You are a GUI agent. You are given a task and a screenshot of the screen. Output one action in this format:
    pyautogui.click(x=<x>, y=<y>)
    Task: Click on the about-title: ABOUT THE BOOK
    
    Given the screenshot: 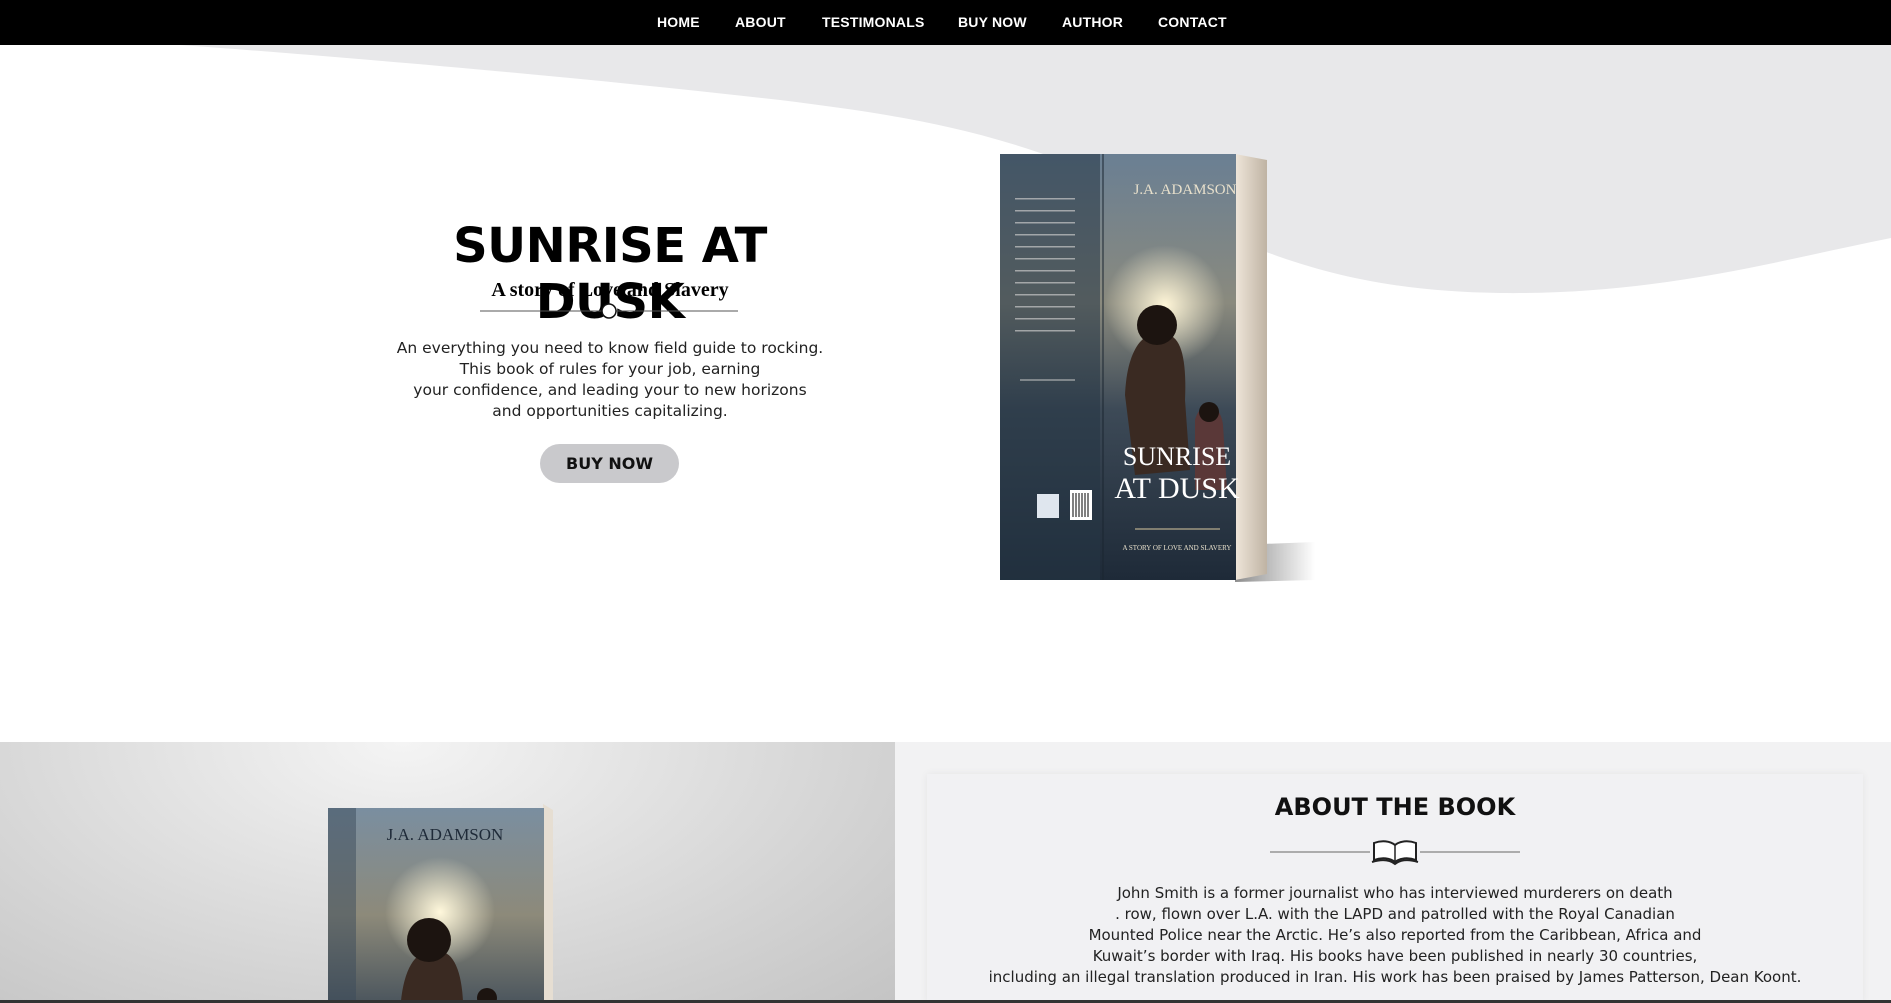 What is the action you would take?
    pyautogui.click(x=1395, y=807)
    